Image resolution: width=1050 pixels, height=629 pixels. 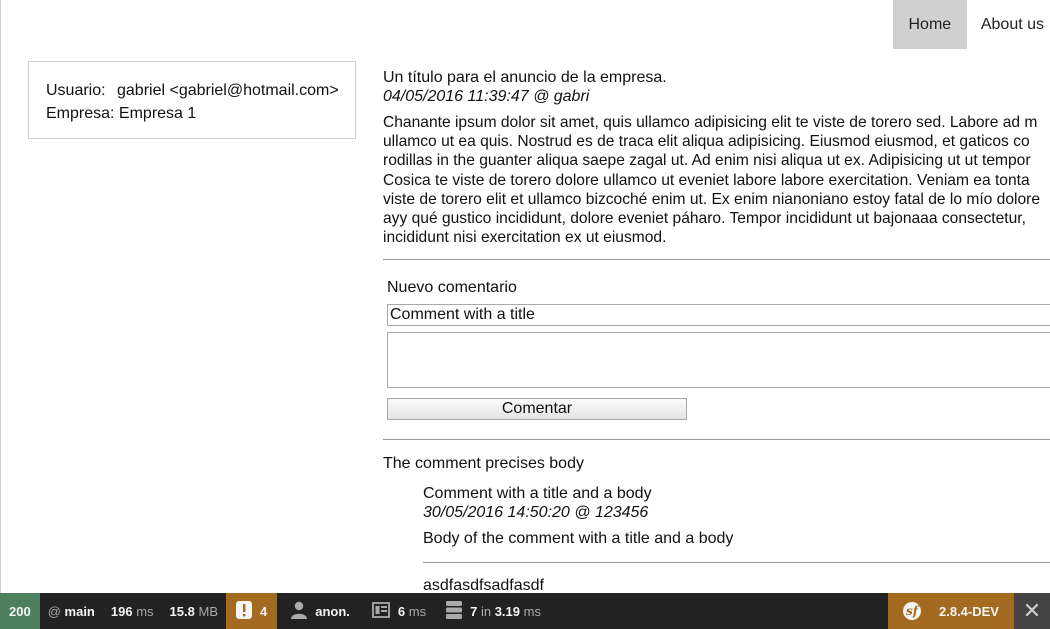 What do you see at coordinates (243, 611) in the screenshot?
I see `warning-icon` at bounding box center [243, 611].